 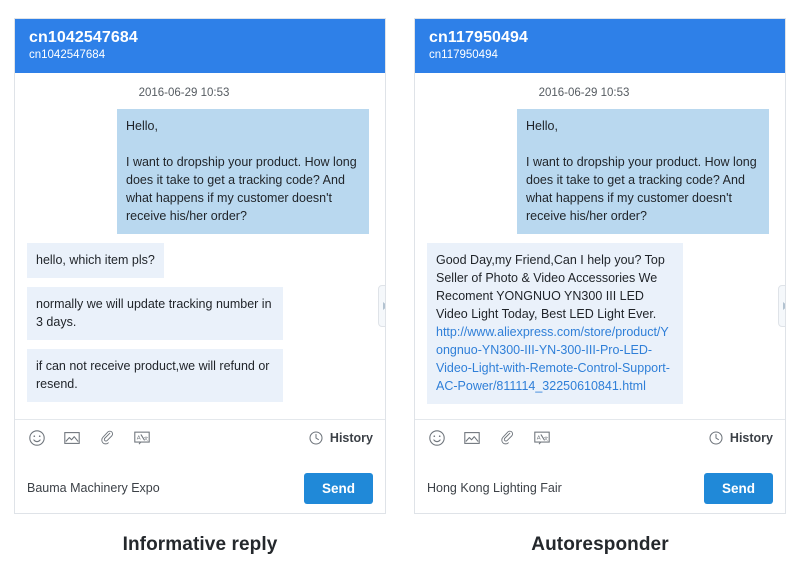 What do you see at coordinates (200, 46) in the screenshot?
I see `chat-header: cn1042547684 cn1042547684` at bounding box center [200, 46].